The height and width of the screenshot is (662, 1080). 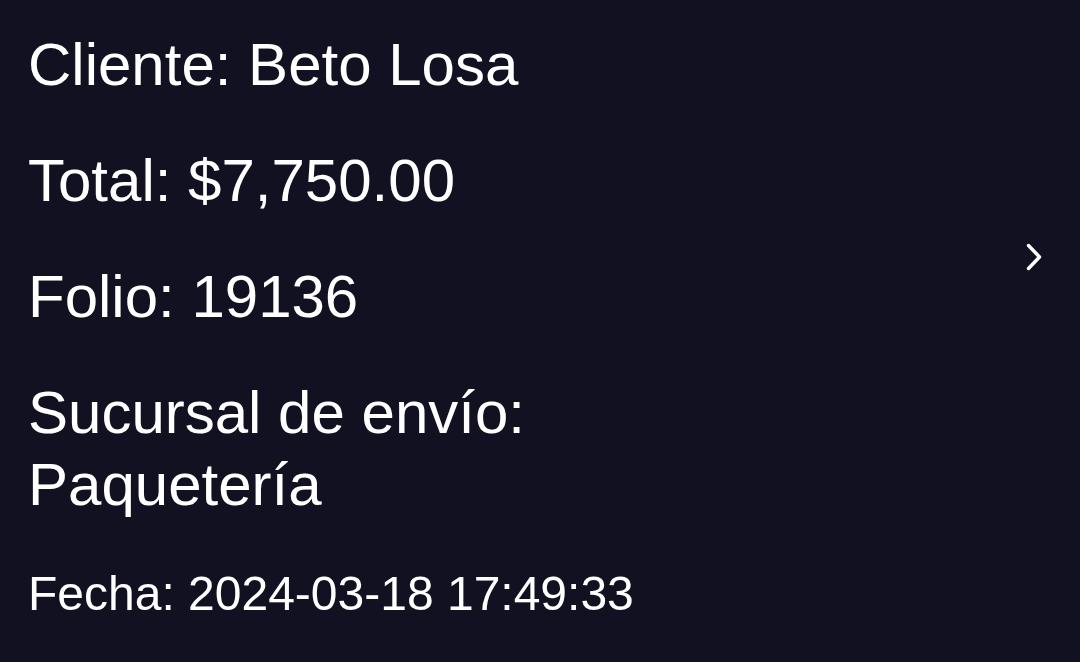 I want to click on folio-text: Folio: 19136, so click(x=194, y=297).